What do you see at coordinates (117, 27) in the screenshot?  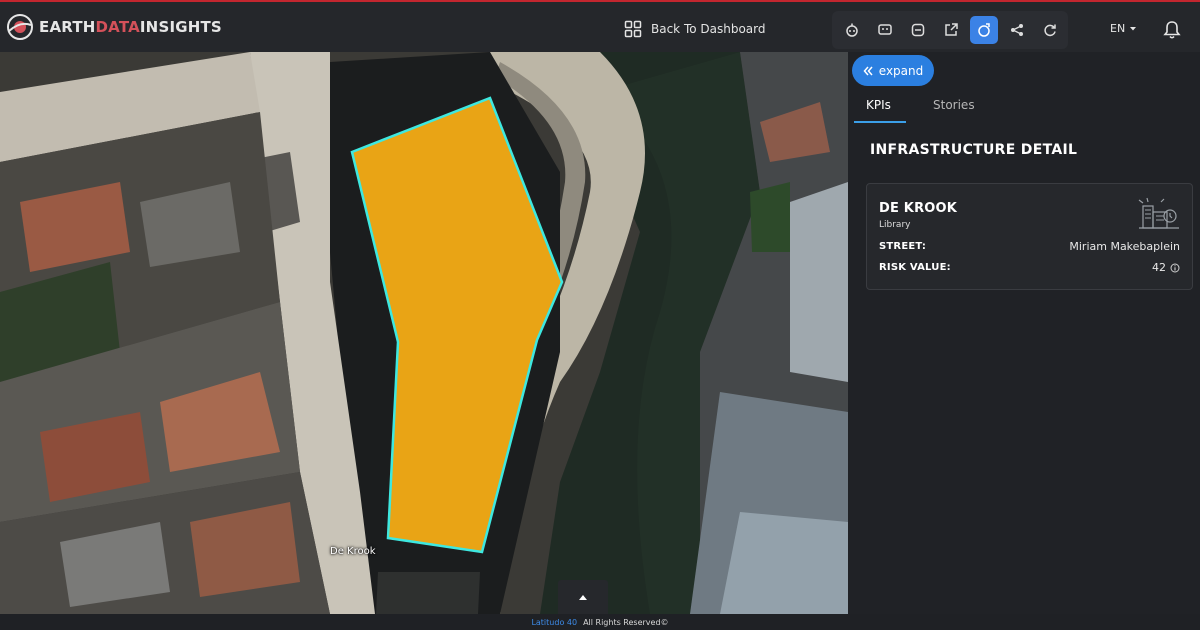 I see `brand-part-2: DATA` at bounding box center [117, 27].